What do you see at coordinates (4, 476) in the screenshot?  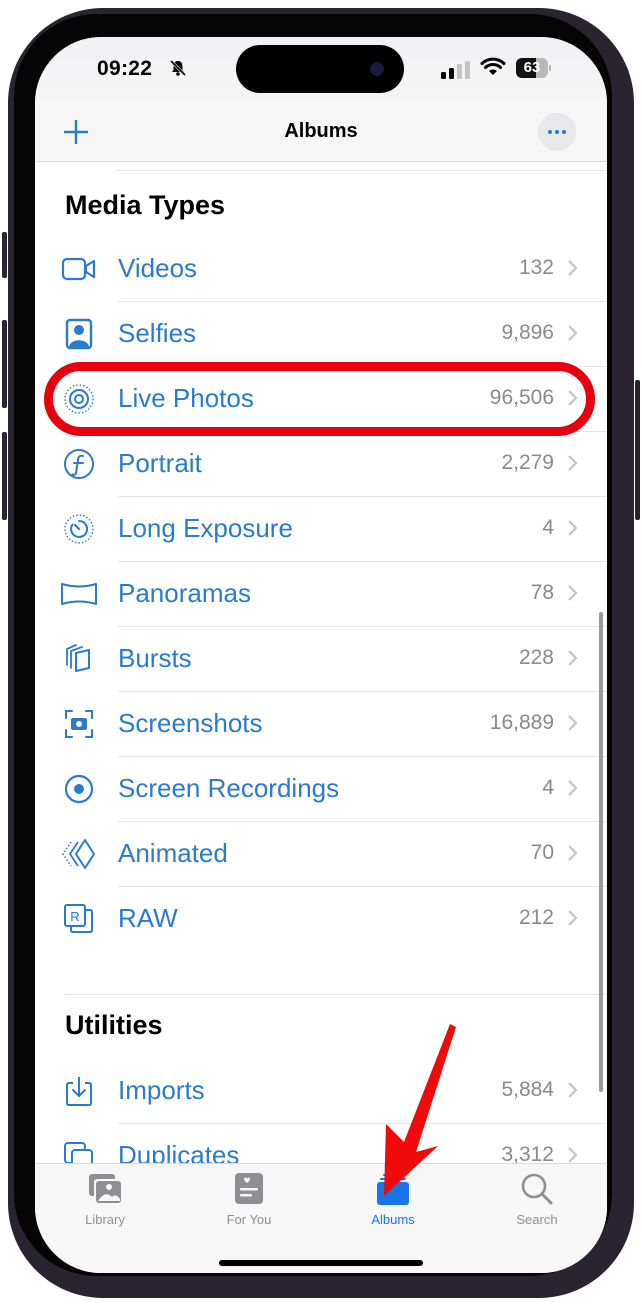 I see `volume-down-button` at bounding box center [4, 476].